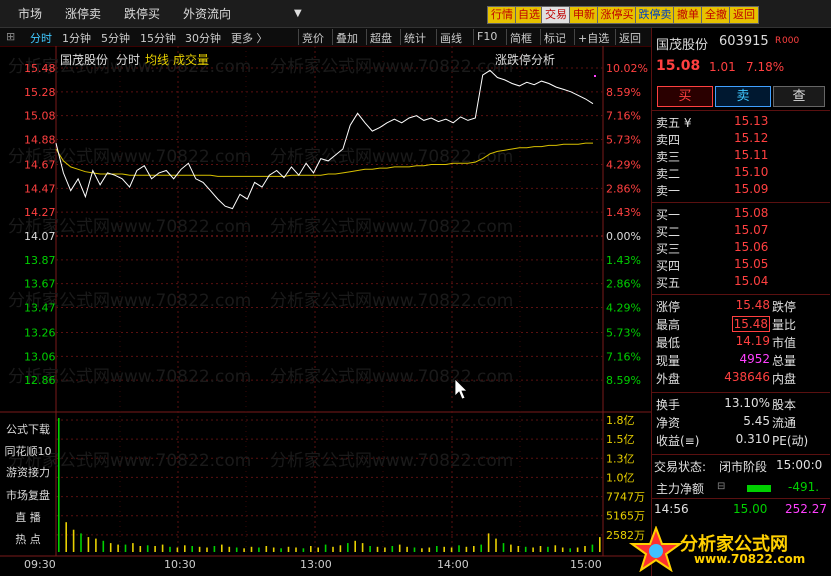  Describe the element at coordinates (40, 92) in the screenshot. I see `price-axis-label: 15.28` at that location.